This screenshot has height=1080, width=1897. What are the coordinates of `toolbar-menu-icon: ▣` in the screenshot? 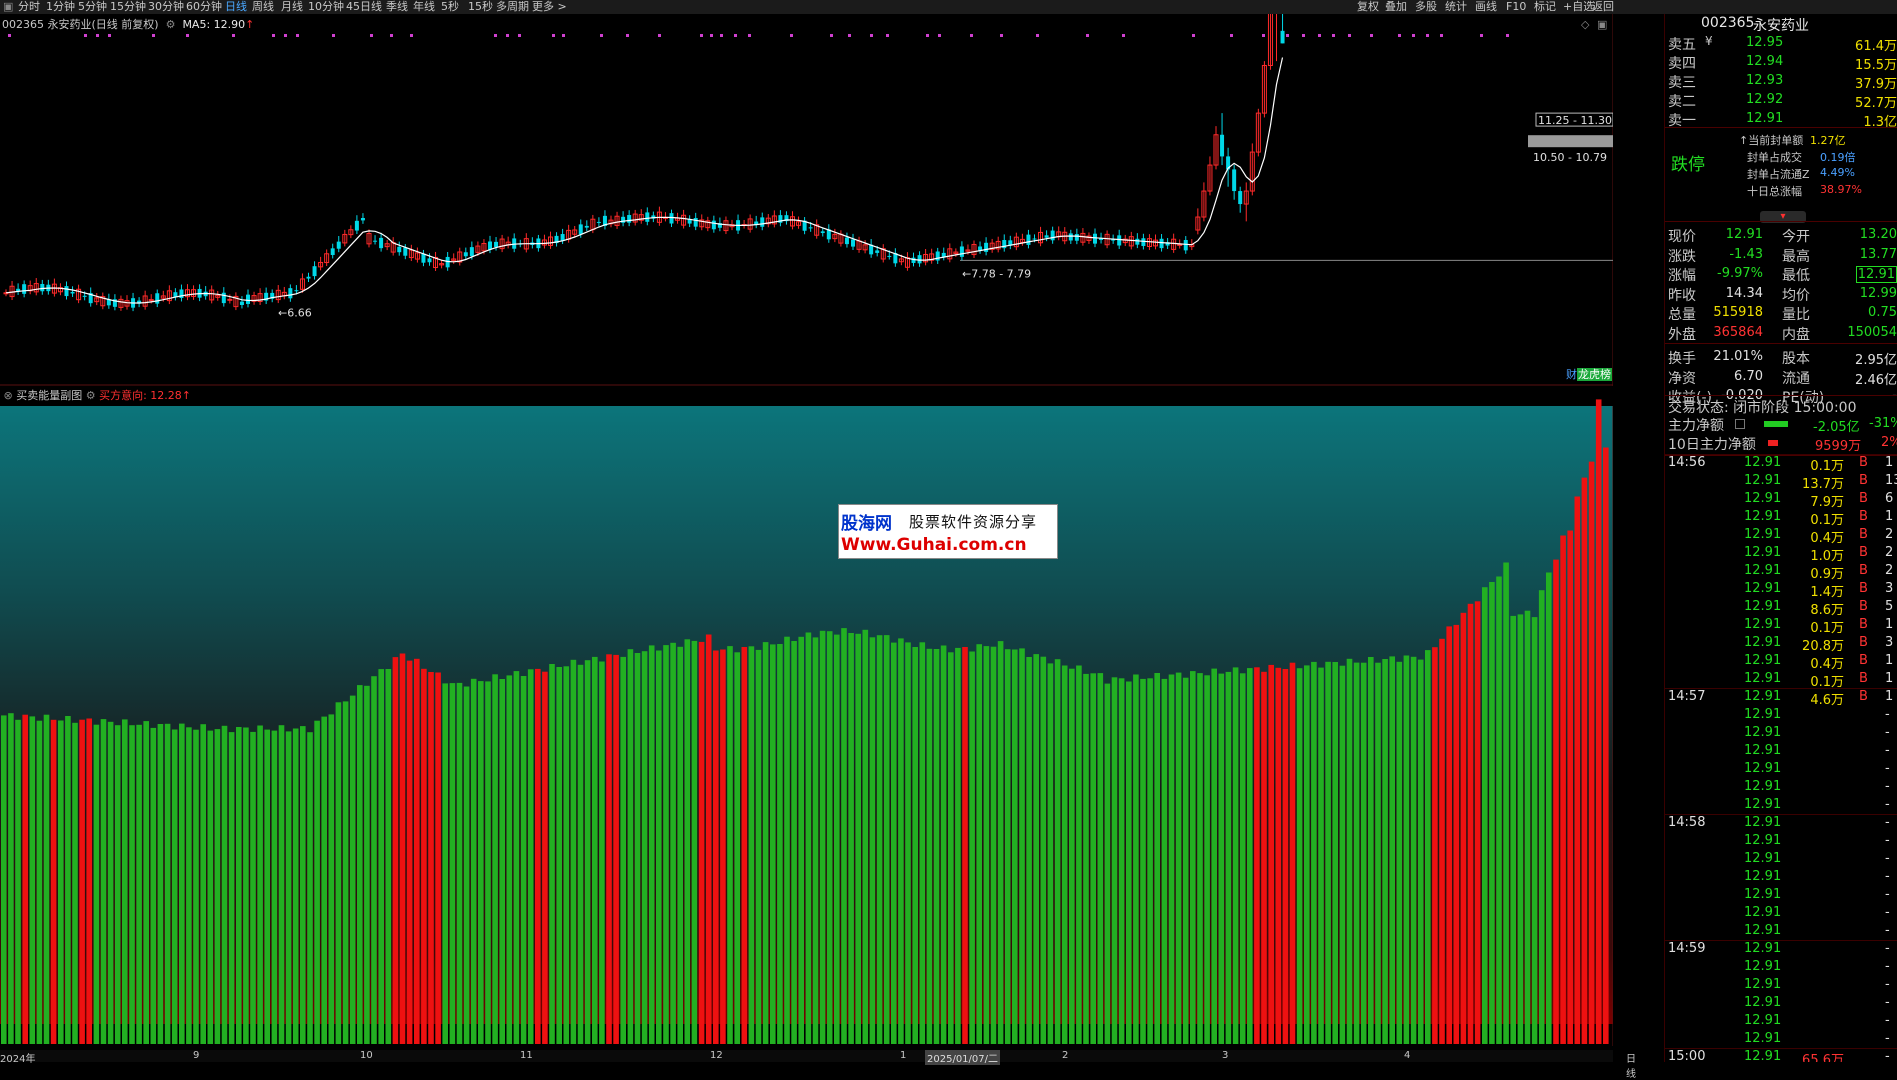 It's located at (8, 7).